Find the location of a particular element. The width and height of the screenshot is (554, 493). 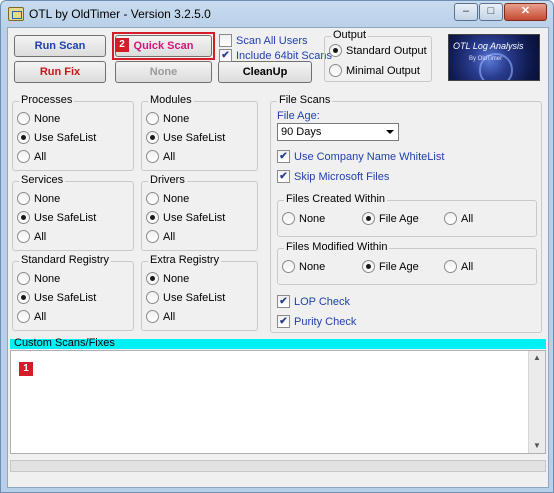

std-registry-none-option: None is located at coordinates (38, 278).